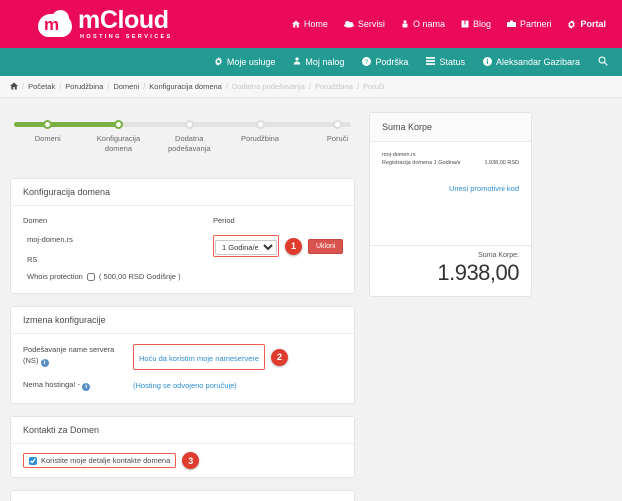 The height and width of the screenshot is (501, 622). Describe the element at coordinates (251, 62) in the screenshot. I see `nav-label: Moje usluge` at that location.